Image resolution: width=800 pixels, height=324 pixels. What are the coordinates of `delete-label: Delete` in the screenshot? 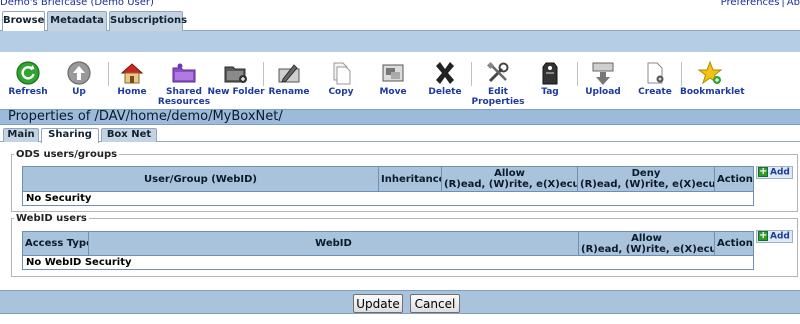 It's located at (445, 92).